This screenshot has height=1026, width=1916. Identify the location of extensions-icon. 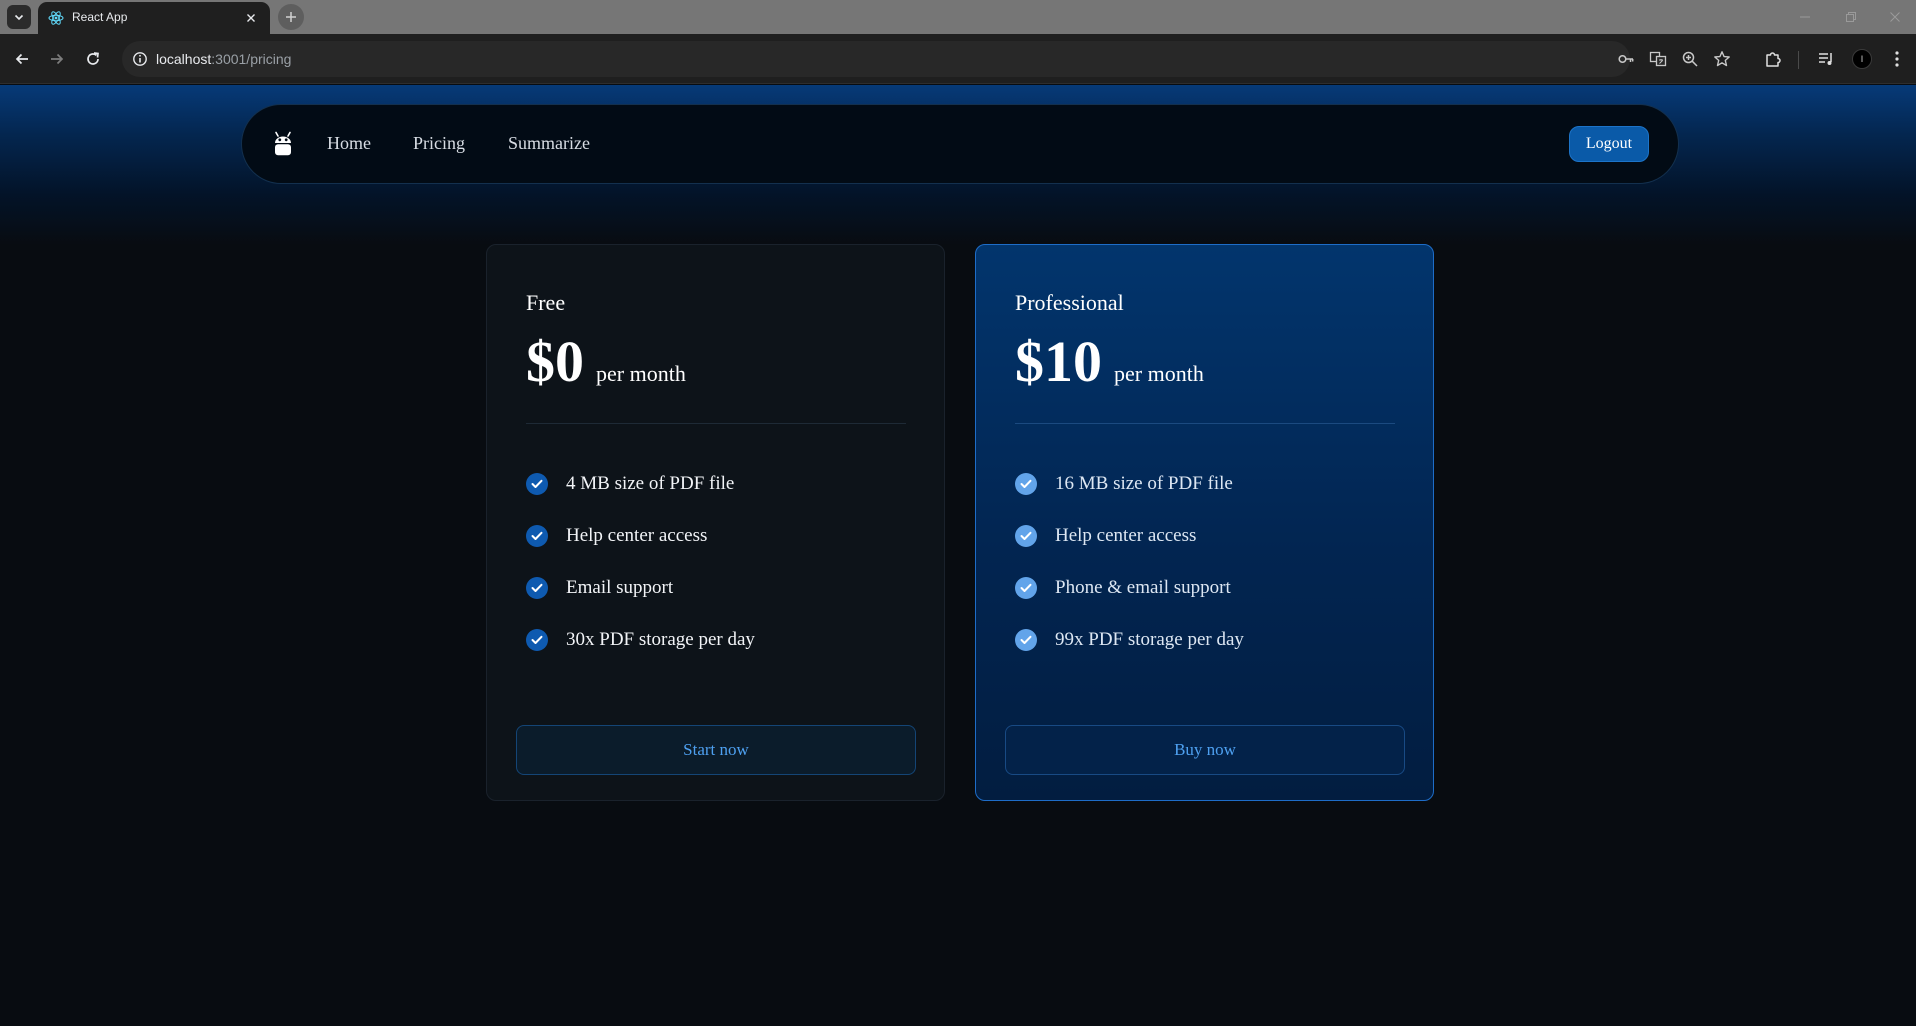
(1773, 59).